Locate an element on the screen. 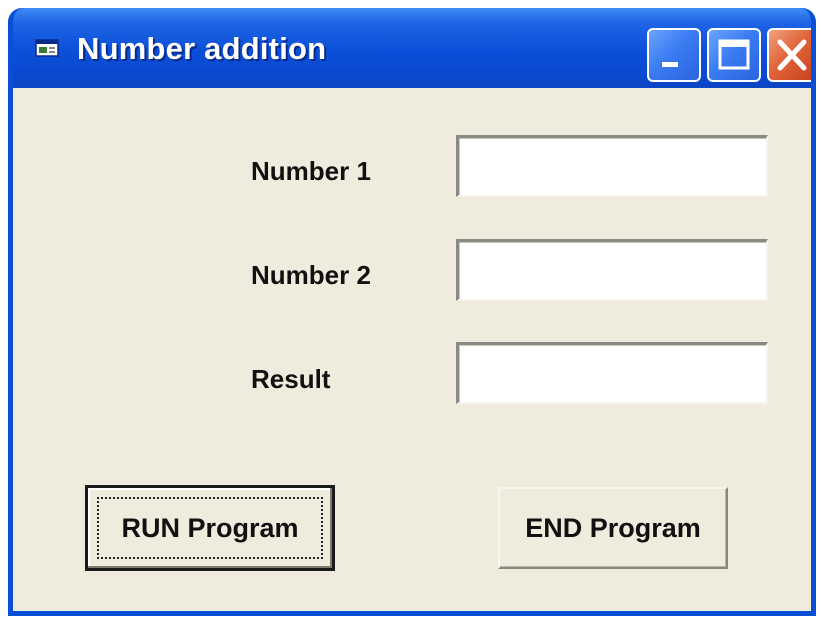 The image size is (821, 621). minimize-icon is located at coordinates (670, 64).